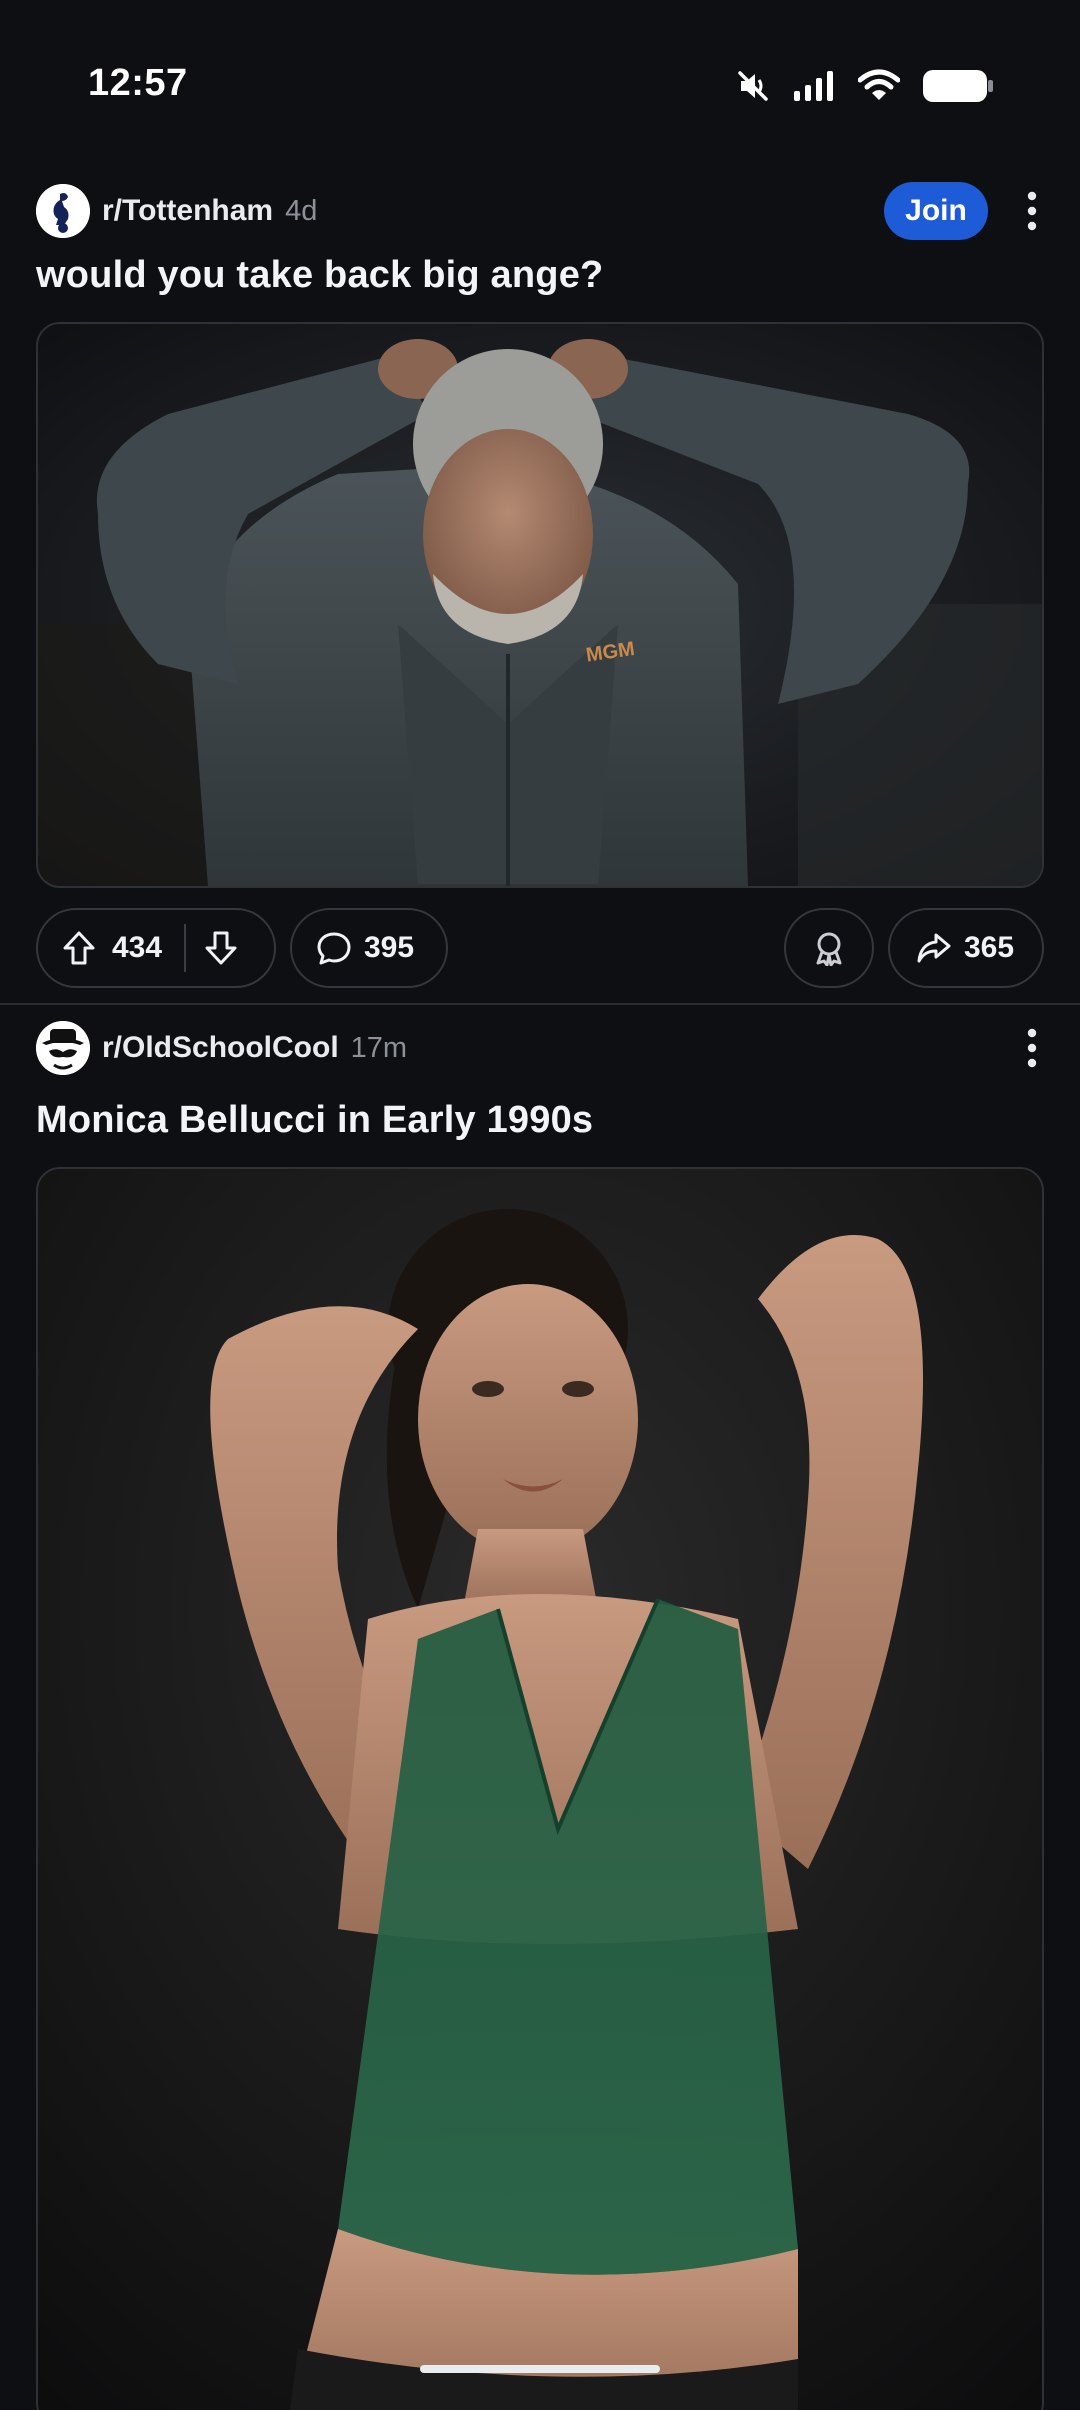 The height and width of the screenshot is (2410, 1080). Describe the element at coordinates (958, 86) in the screenshot. I see `battery-icon` at that location.